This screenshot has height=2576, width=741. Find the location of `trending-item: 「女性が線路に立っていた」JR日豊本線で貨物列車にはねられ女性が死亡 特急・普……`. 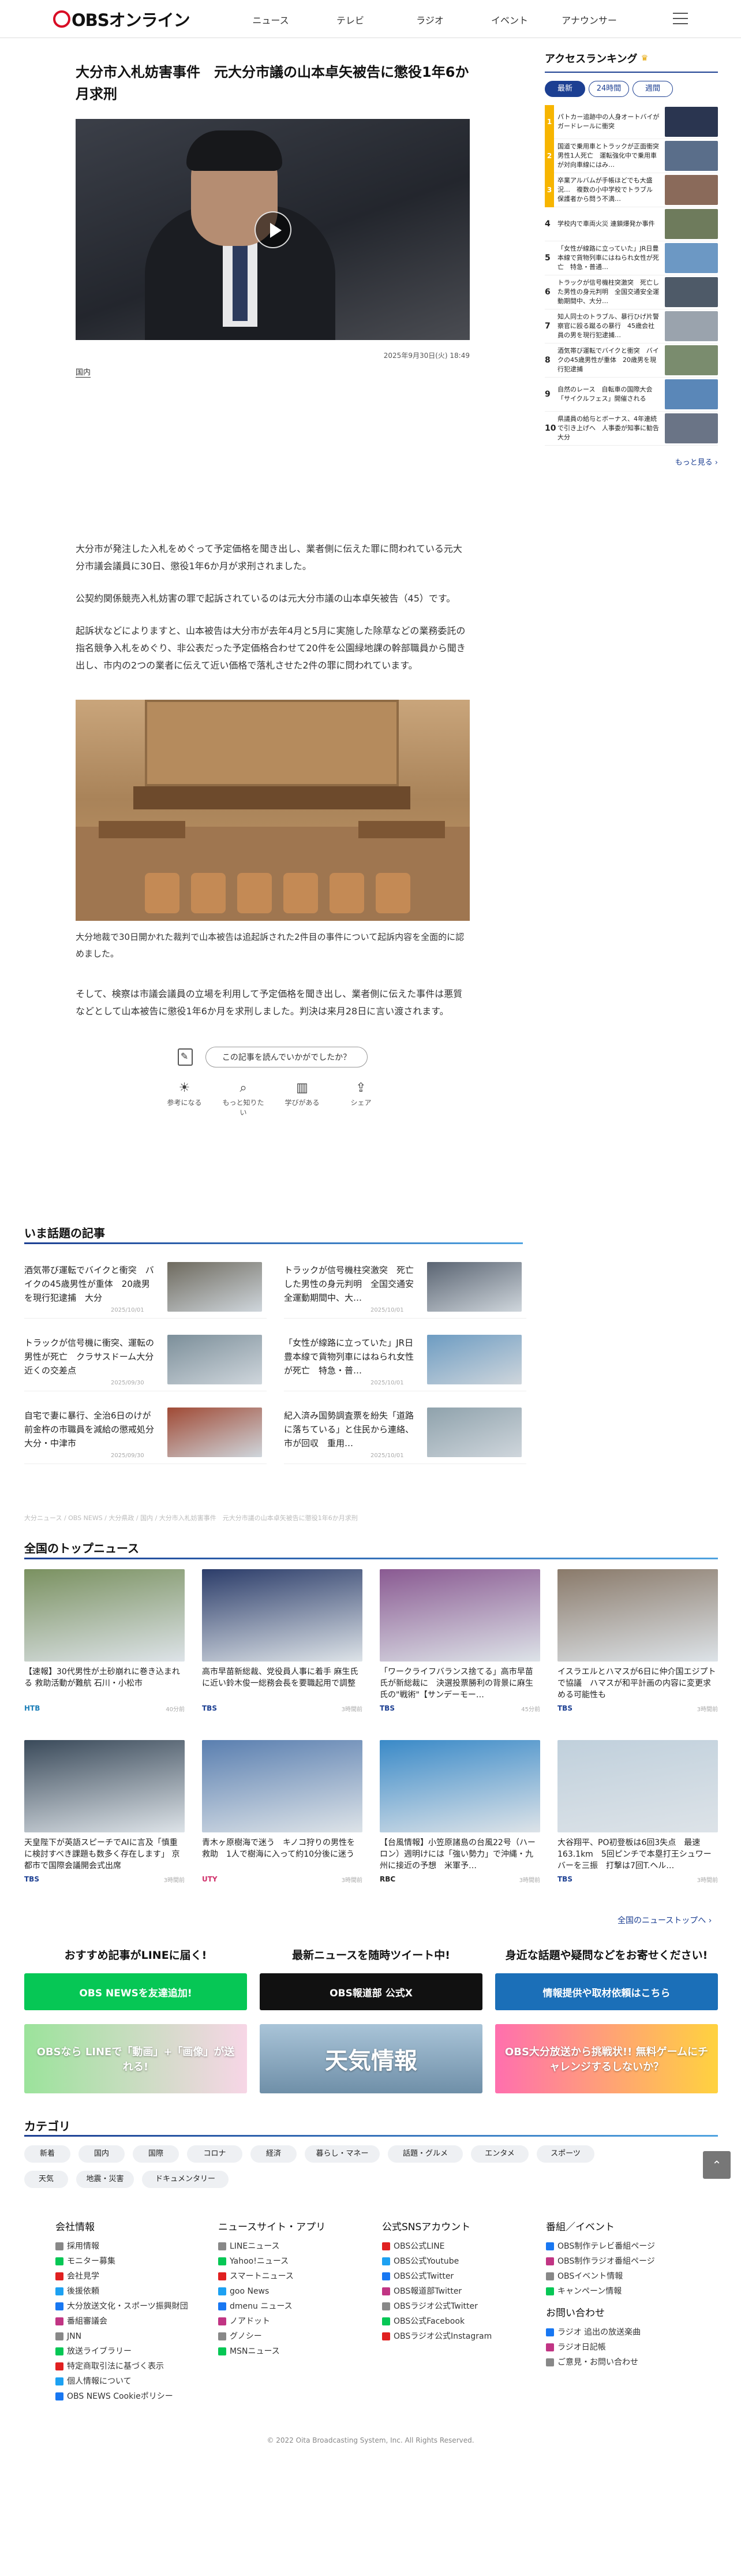

trending-item: 「女性が線路に立っていた」JR日豊本線で貨物列車にはねられ女性が死亡 特急・普…… is located at coordinates (405, 1361).